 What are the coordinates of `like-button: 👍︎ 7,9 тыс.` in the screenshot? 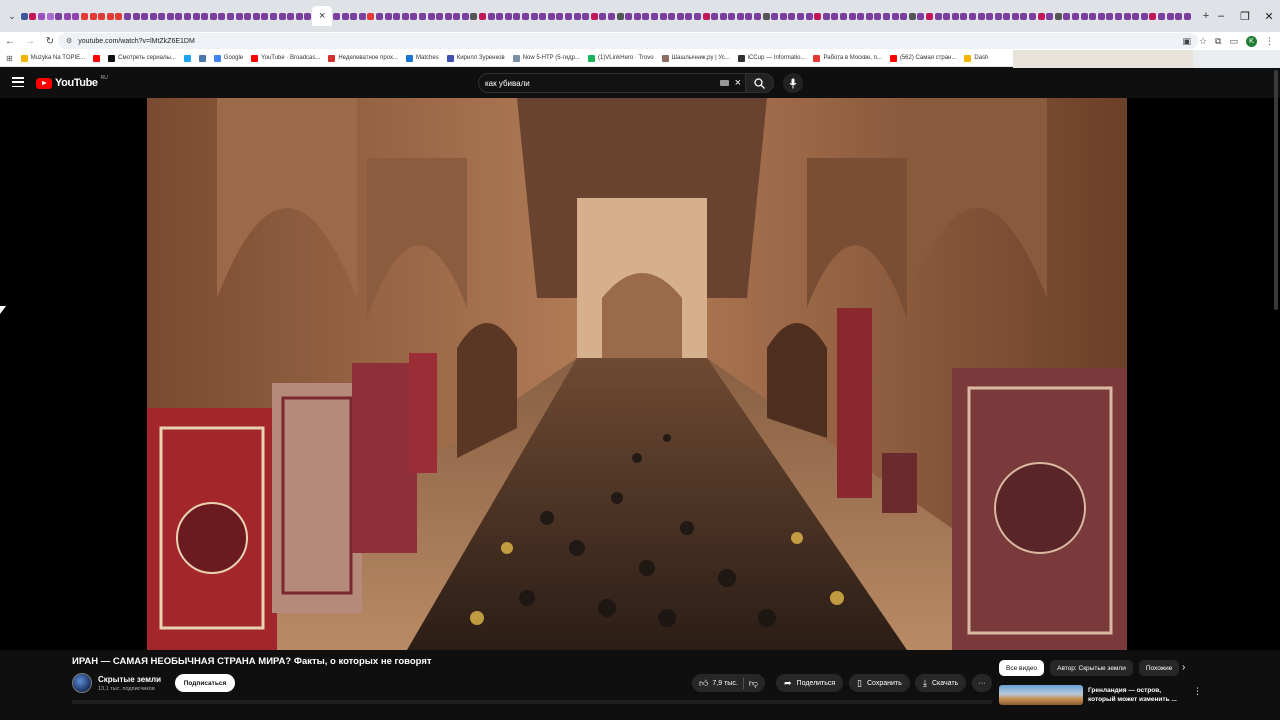 It's located at (718, 683).